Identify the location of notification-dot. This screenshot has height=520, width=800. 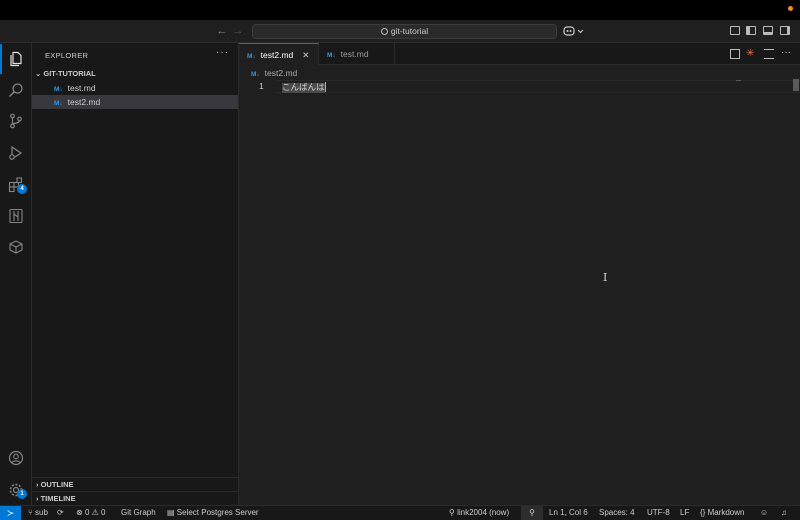
(790, 8).